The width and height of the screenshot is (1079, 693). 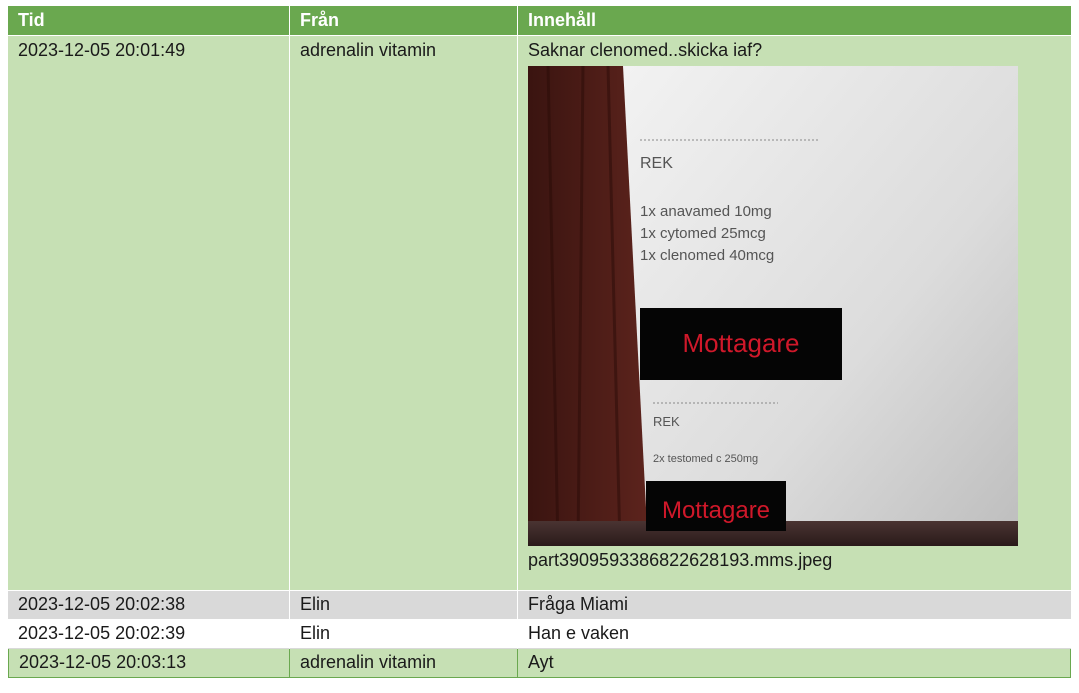 What do you see at coordinates (703, 233) in the screenshot?
I see `photo-item-2: 1x cytomed 25mcg` at bounding box center [703, 233].